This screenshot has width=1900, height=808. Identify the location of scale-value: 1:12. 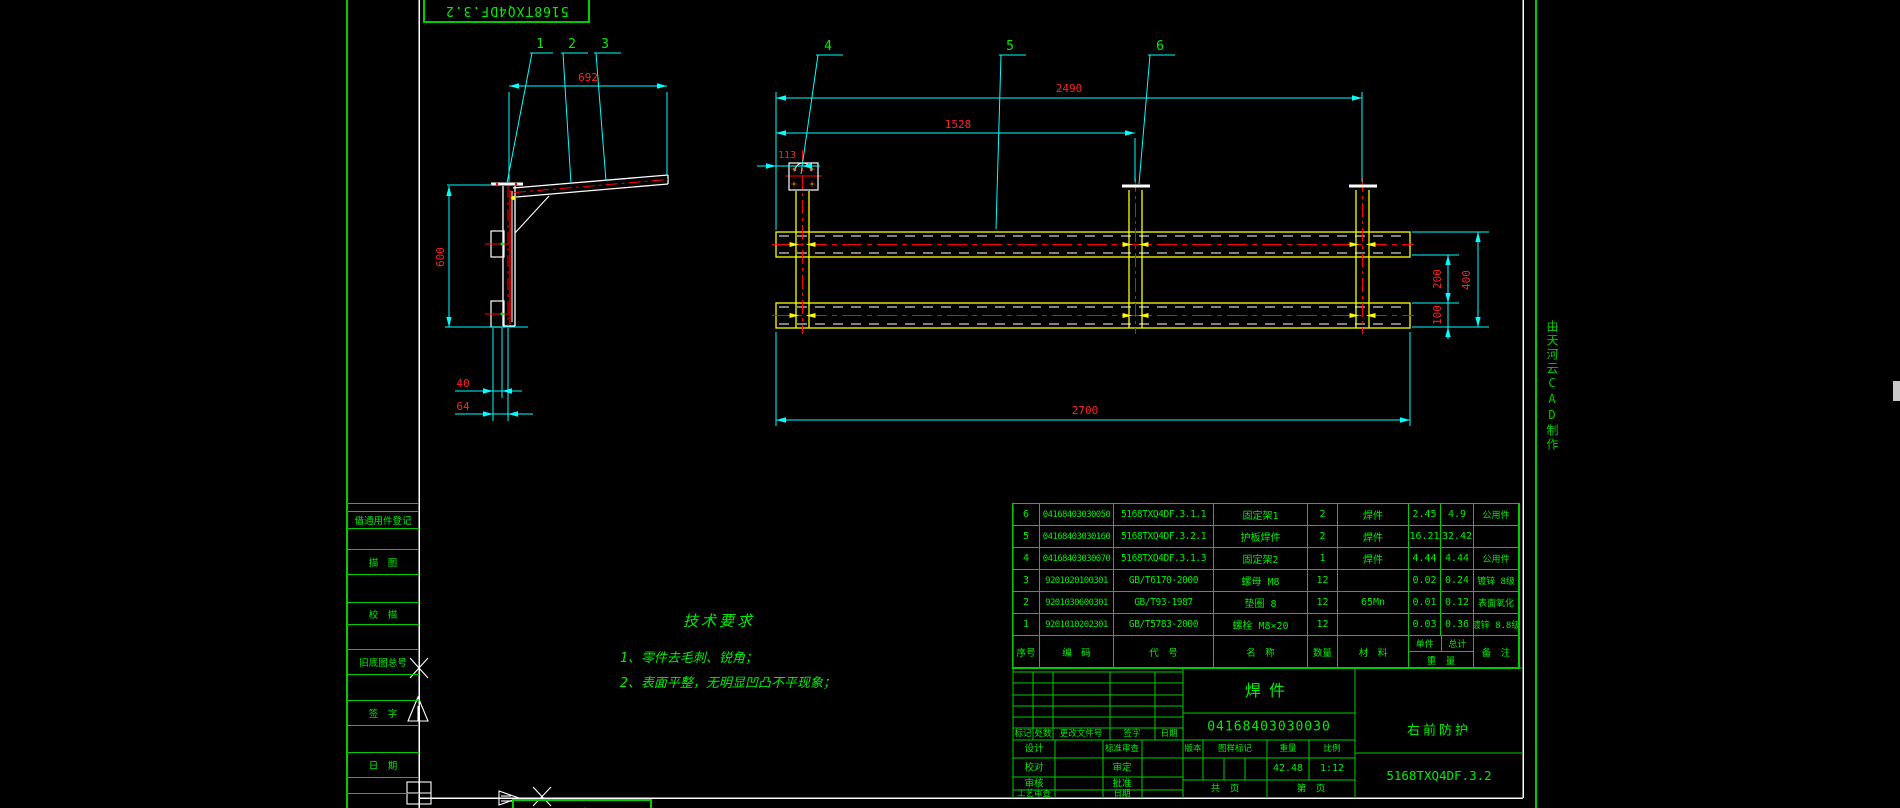
(1332, 768).